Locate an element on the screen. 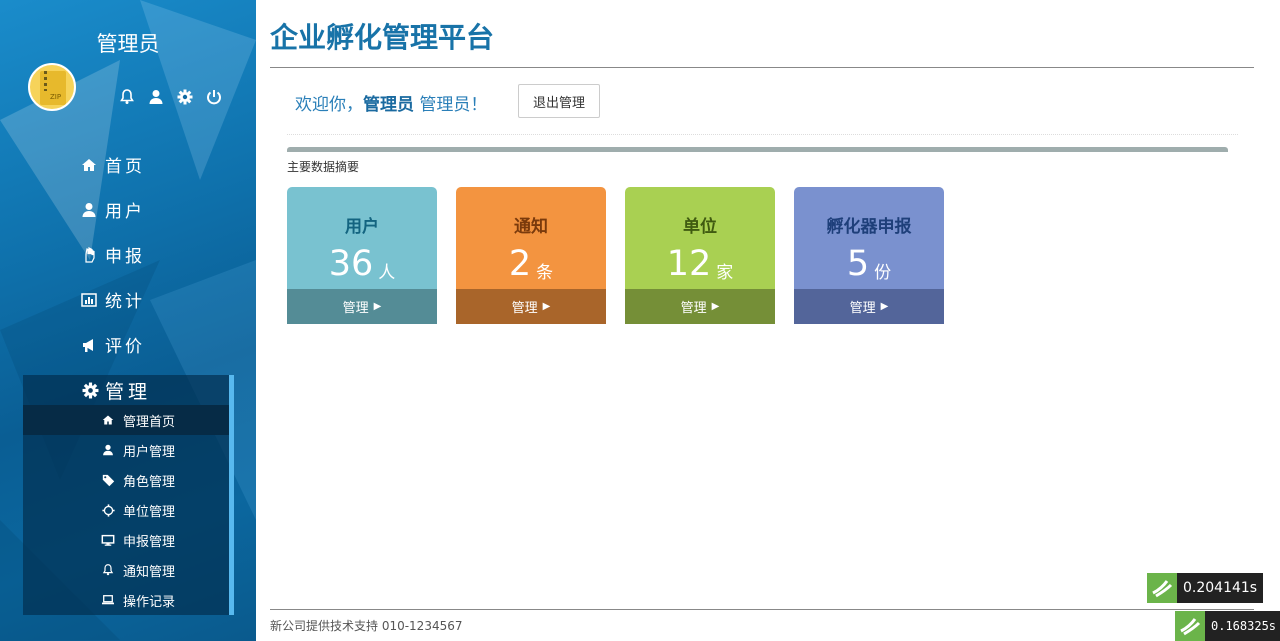 The height and width of the screenshot is (641, 1280). sidebar-nav: 首页 用户 申报 统计 评价 is located at coordinates (128, 254).